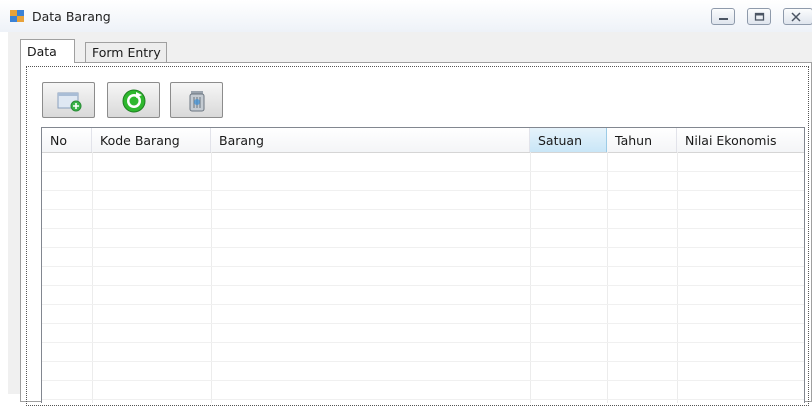  What do you see at coordinates (17, 16) in the screenshot?
I see `form-window-icon` at bounding box center [17, 16].